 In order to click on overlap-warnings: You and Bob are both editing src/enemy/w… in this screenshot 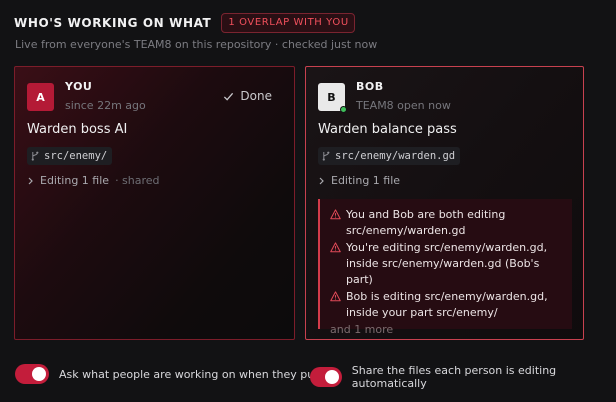, I will do `click(445, 267)`.